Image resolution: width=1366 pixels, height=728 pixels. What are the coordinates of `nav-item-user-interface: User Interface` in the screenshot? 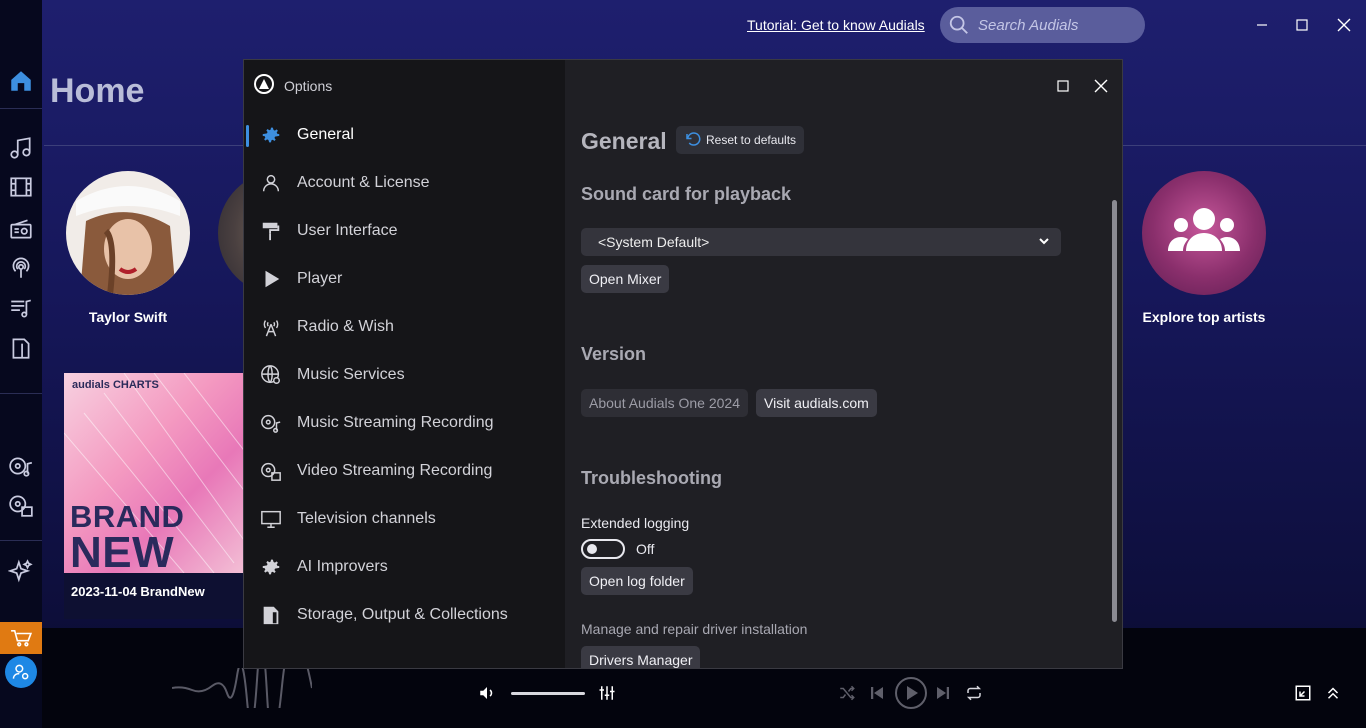 It's located at (404, 231).